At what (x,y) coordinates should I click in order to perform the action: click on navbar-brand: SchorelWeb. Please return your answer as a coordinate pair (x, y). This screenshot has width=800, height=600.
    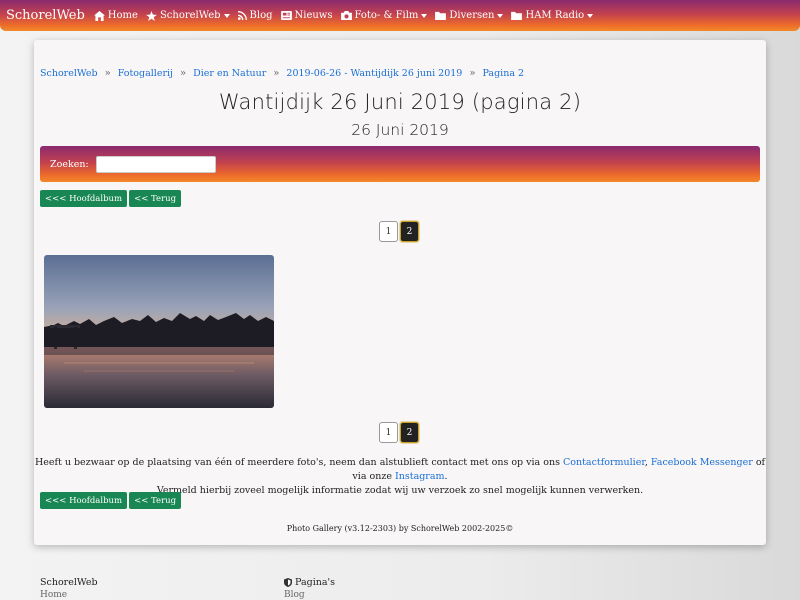
    Looking at the image, I should click on (45, 15).